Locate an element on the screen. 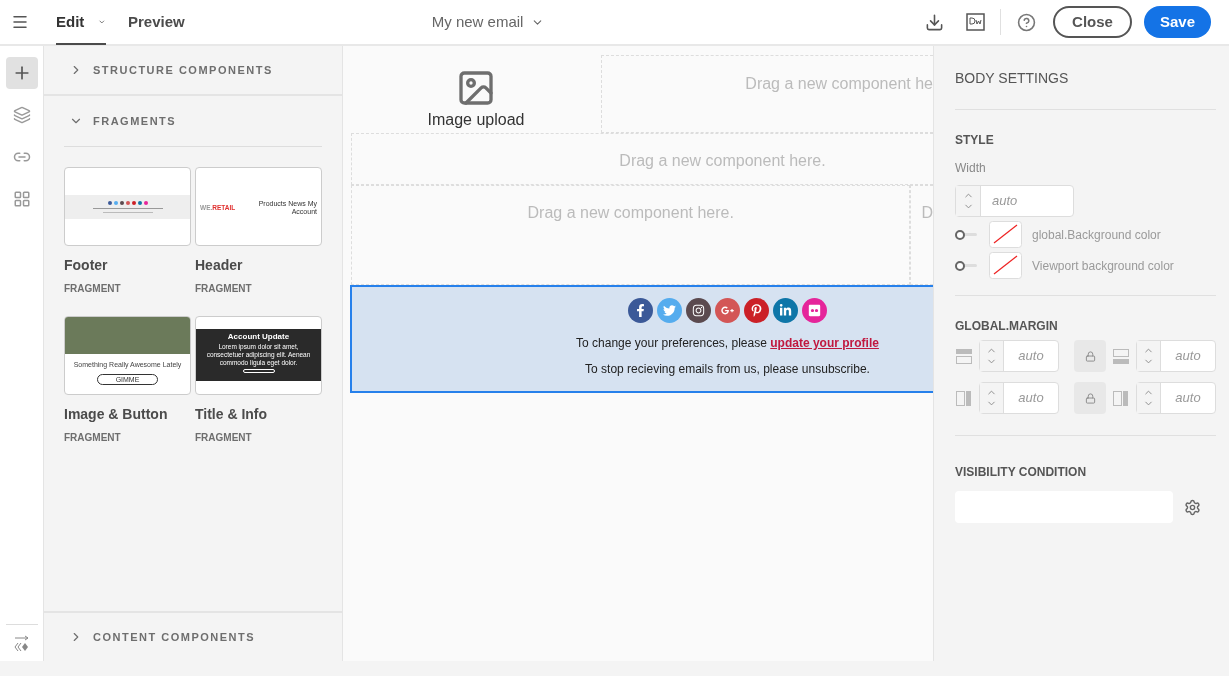 The image size is (1229, 676). thumbnail-heading: Account Update is located at coordinates (258, 337).